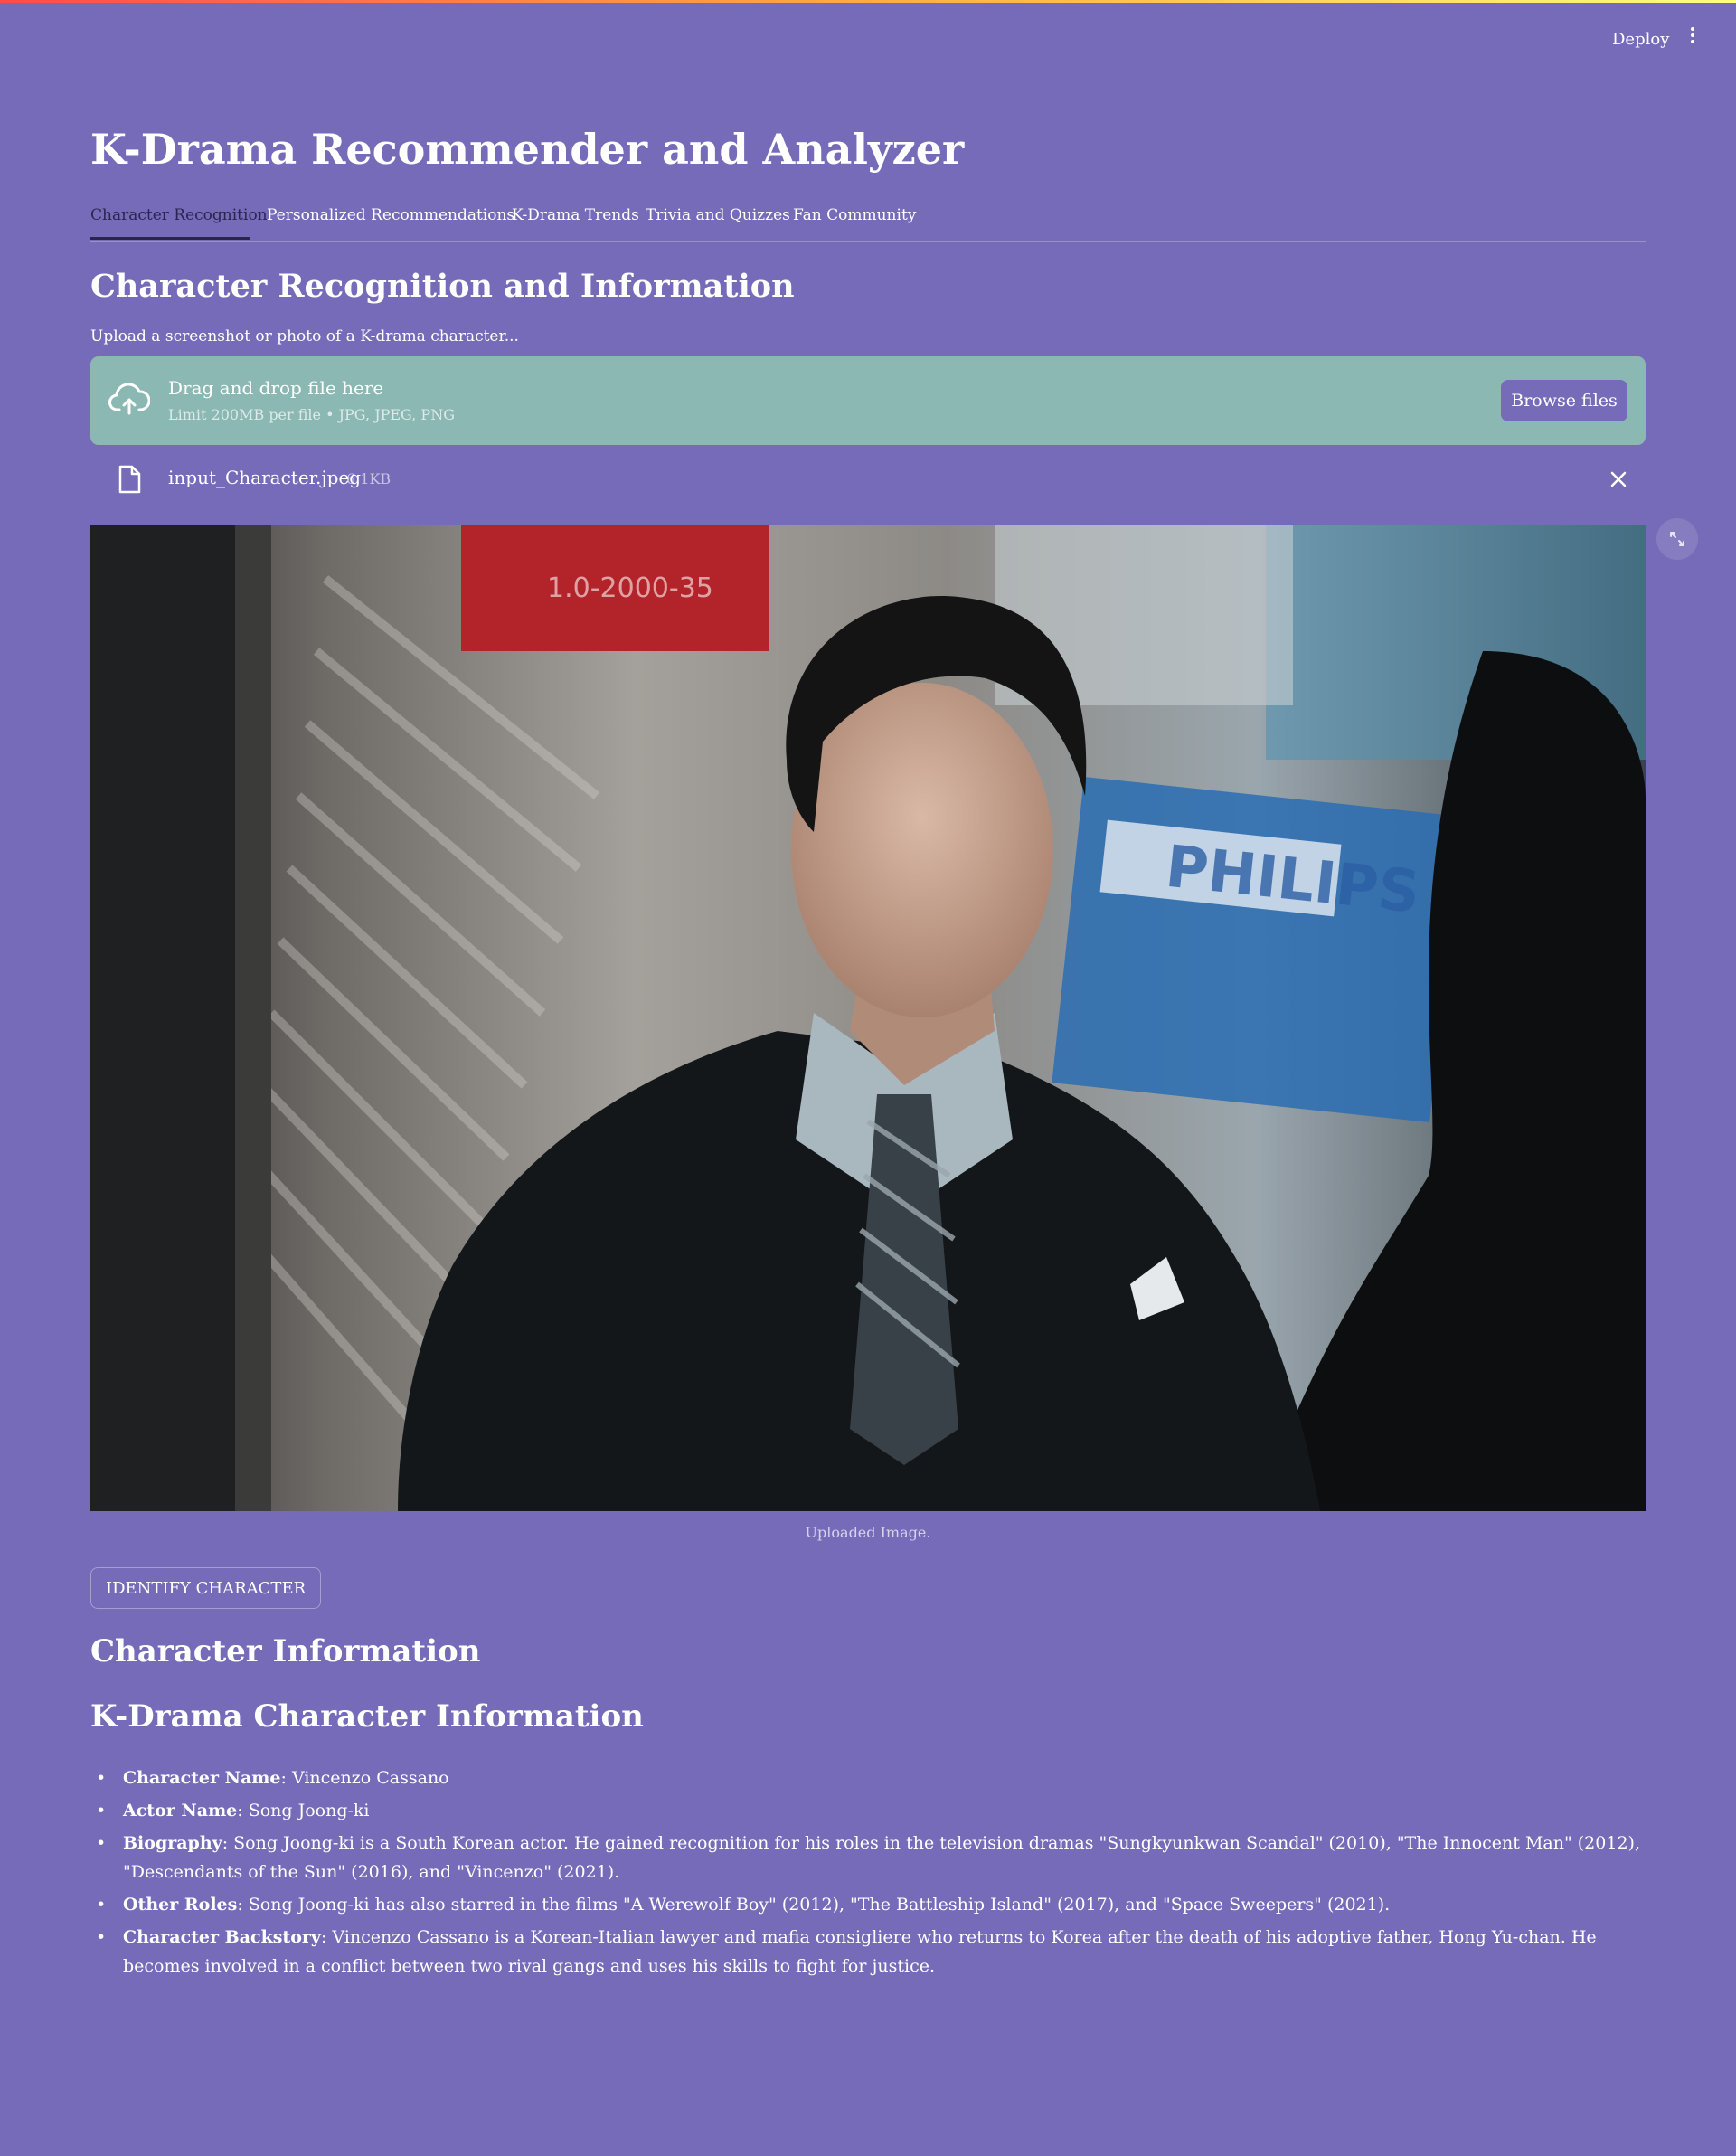  Describe the element at coordinates (170, 238) in the screenshot. I see `active-tab-indicator` at that location.